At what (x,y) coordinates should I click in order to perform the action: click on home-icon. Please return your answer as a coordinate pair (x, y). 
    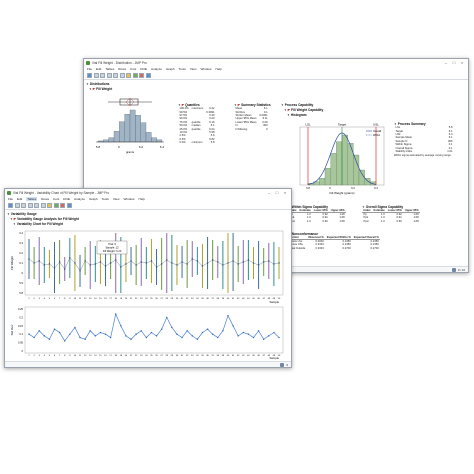
    Looking at the image, I should click on (148, 75).